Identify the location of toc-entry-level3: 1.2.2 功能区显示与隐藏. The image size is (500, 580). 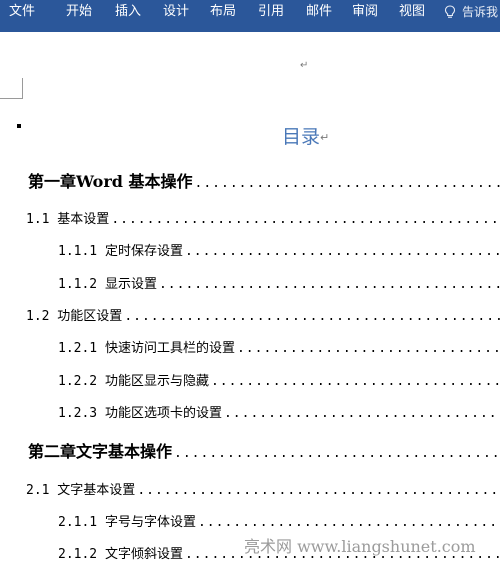
(279, 382).